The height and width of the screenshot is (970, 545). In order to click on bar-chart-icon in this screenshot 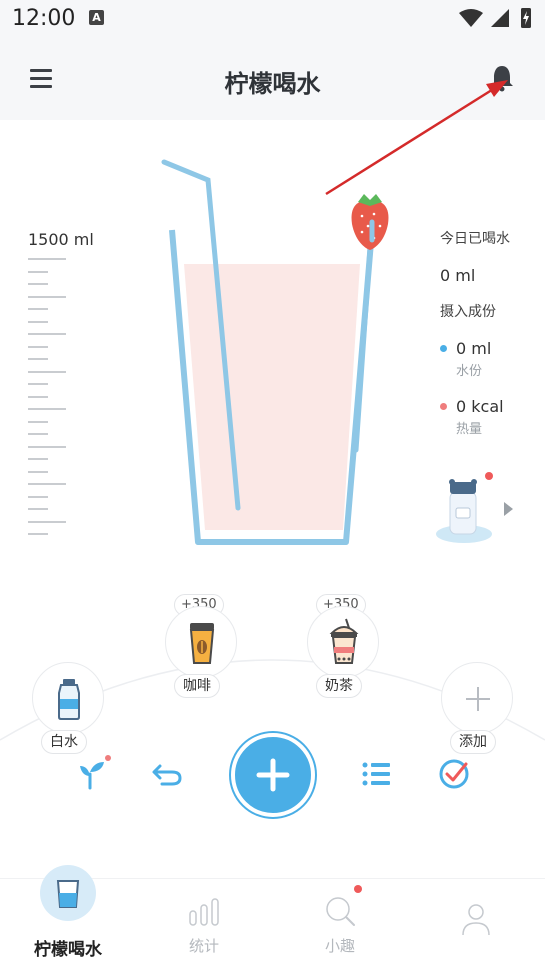, I will do `click(204, 912)`.